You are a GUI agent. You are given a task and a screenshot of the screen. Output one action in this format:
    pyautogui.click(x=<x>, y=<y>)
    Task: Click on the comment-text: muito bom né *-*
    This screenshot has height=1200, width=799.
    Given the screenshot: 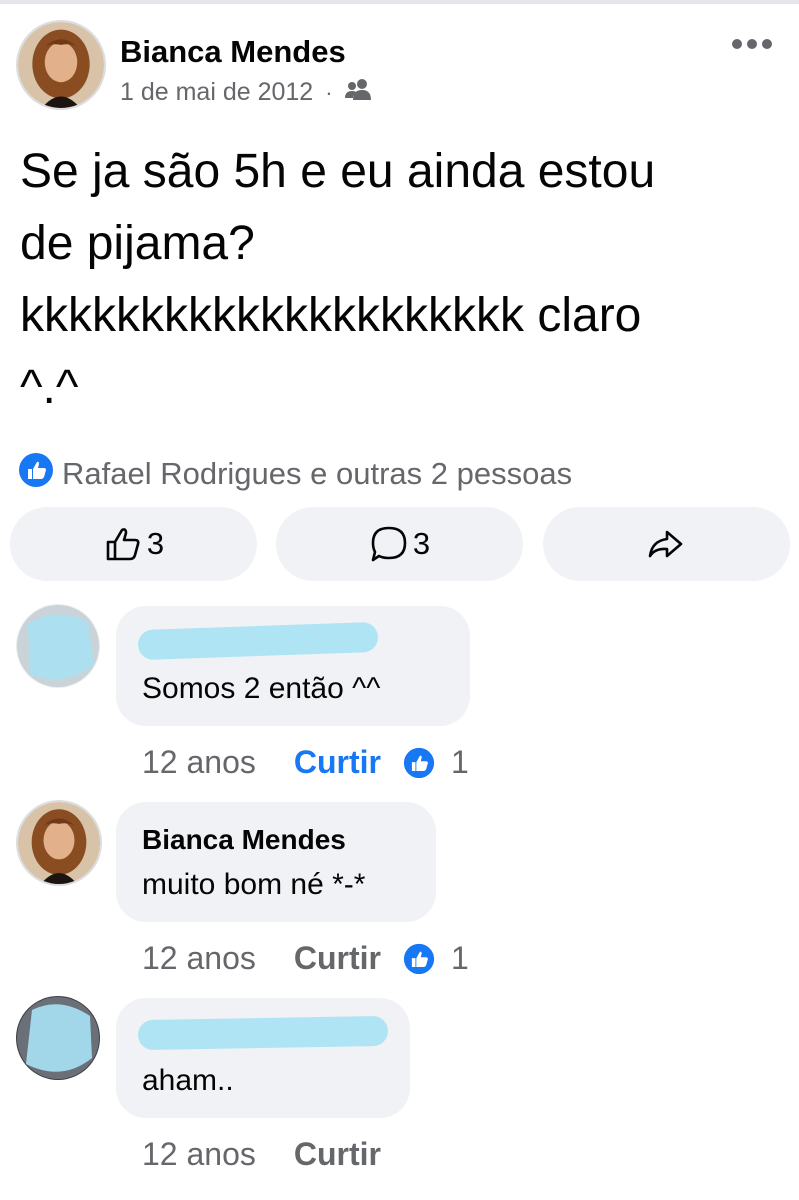 What is the action you would take?
    pyautogui.click(x=254, y=884)
    